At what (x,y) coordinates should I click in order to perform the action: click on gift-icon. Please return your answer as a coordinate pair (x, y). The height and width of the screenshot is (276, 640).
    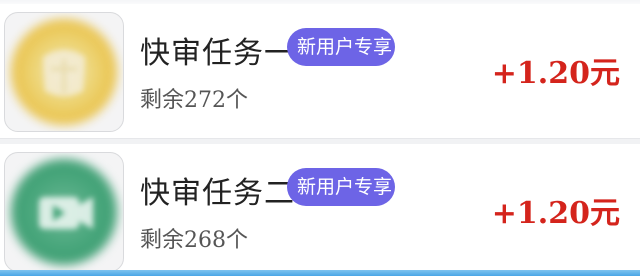
    Looking at the image, I should click on (64, 73).